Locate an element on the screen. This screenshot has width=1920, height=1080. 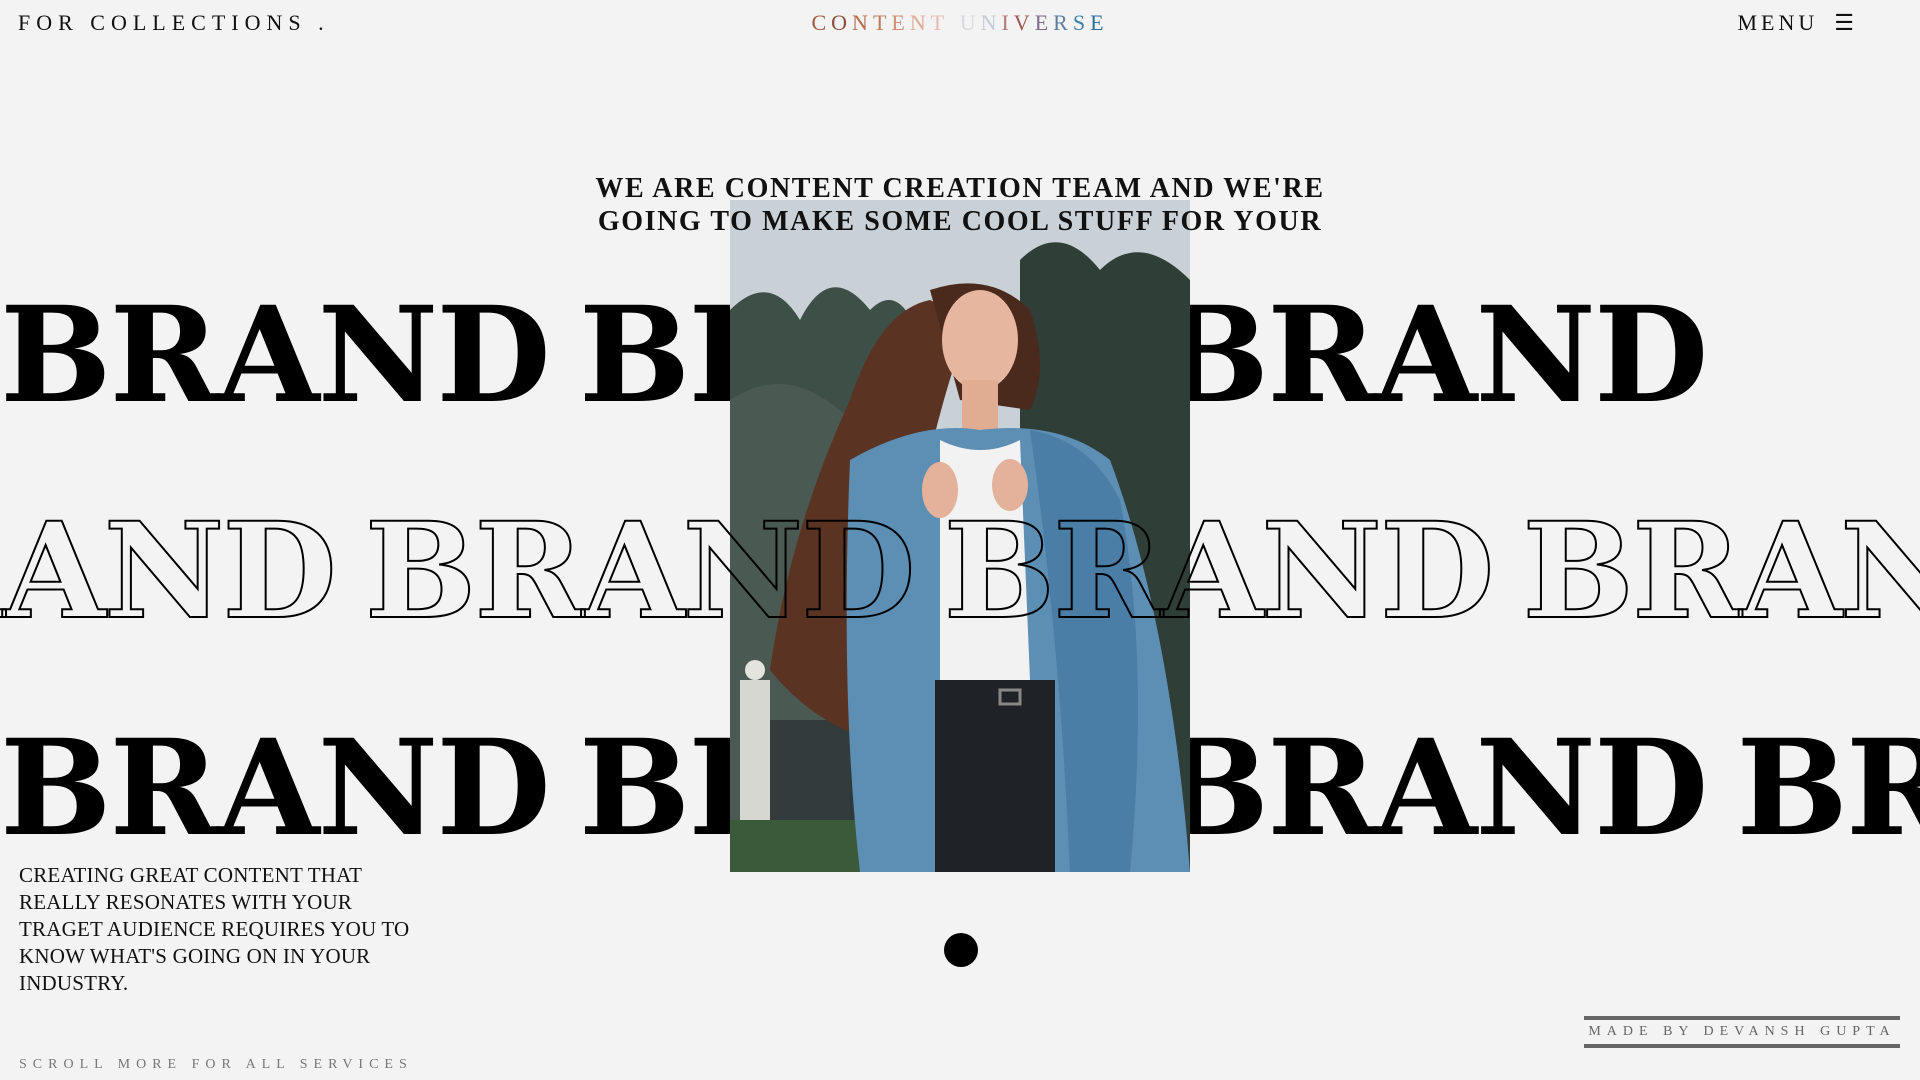
logo-letter: C is located at coordinates (821, 22).